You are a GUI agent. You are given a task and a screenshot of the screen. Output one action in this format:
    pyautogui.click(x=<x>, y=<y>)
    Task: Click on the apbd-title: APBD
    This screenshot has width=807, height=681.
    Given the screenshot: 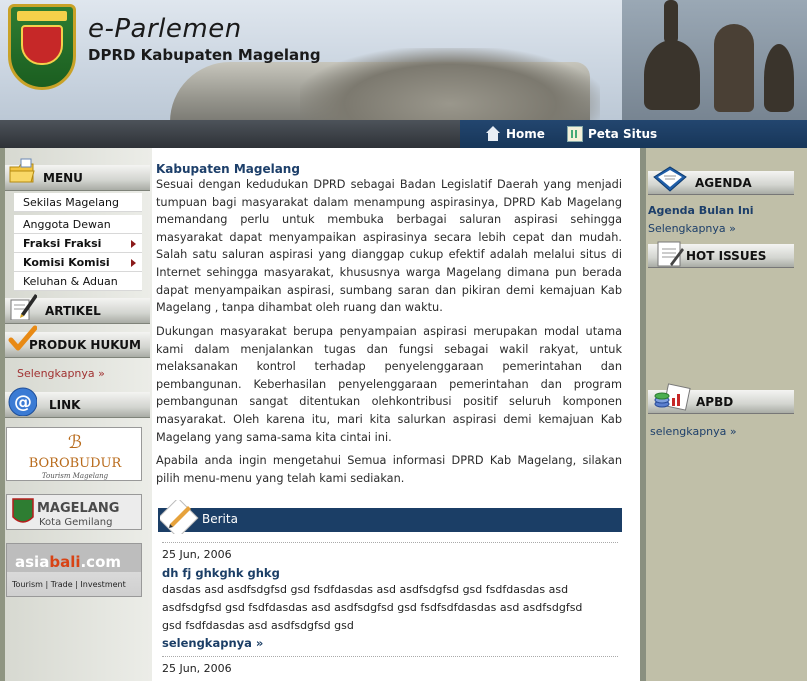 What is the action you would take?
    pyautogui.click(x=715, y=402)
    